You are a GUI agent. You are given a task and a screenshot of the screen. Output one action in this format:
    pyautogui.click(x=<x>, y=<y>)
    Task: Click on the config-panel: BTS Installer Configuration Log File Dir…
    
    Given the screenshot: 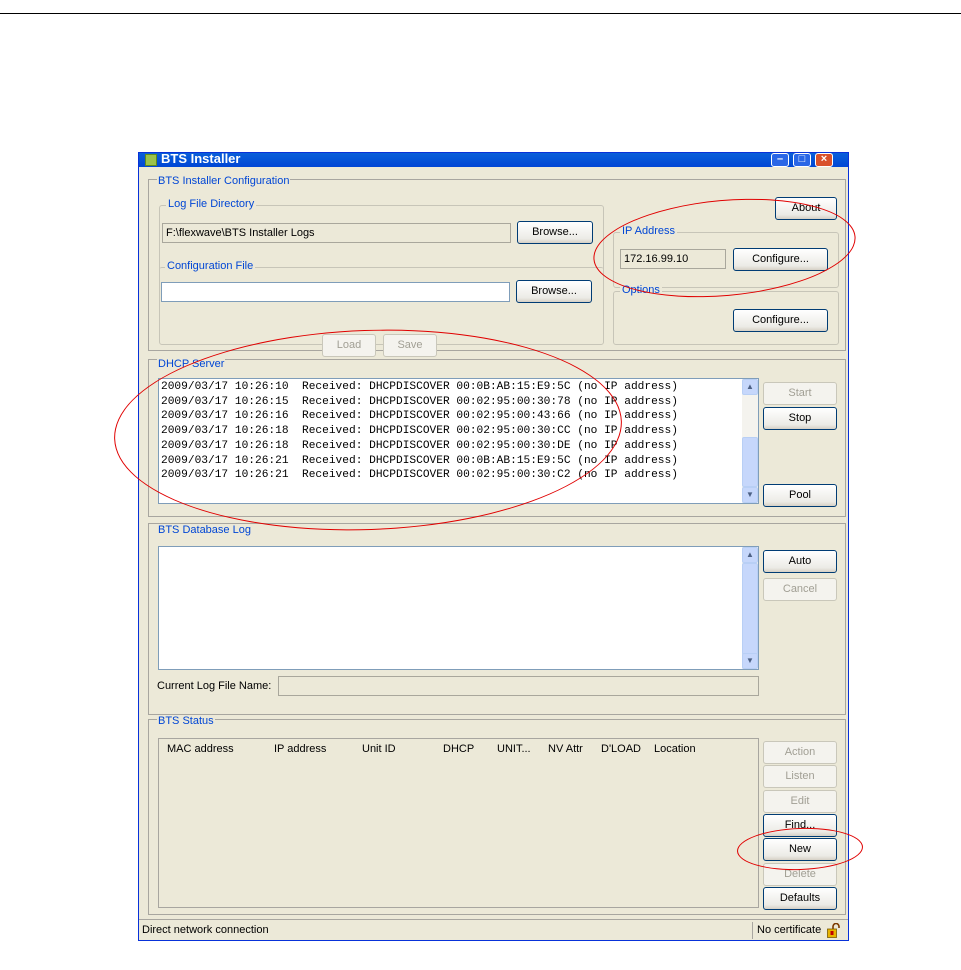 What is the action you would take?
    pyautogui.click(x=497, y=266)
    